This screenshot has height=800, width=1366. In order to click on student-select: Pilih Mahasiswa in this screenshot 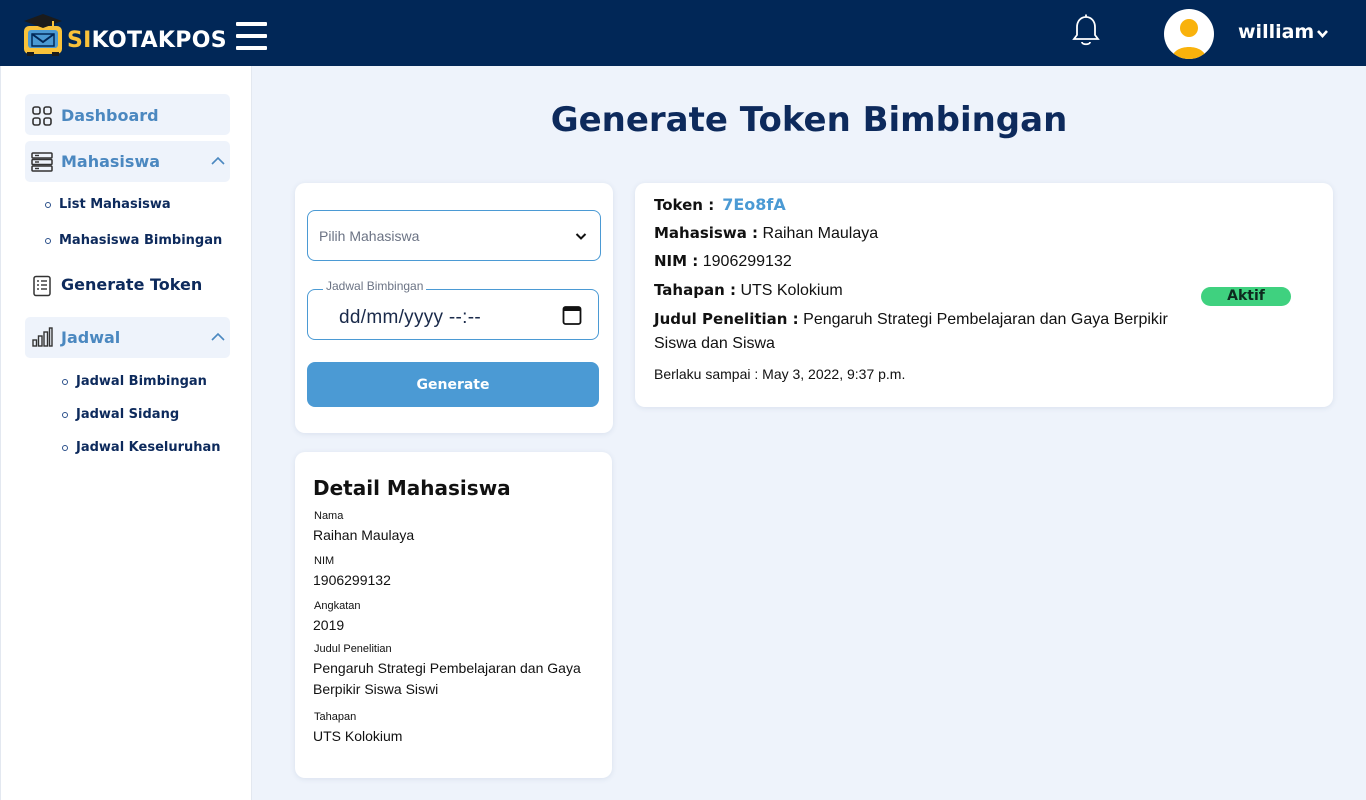, I will do `click(454, 235)`.